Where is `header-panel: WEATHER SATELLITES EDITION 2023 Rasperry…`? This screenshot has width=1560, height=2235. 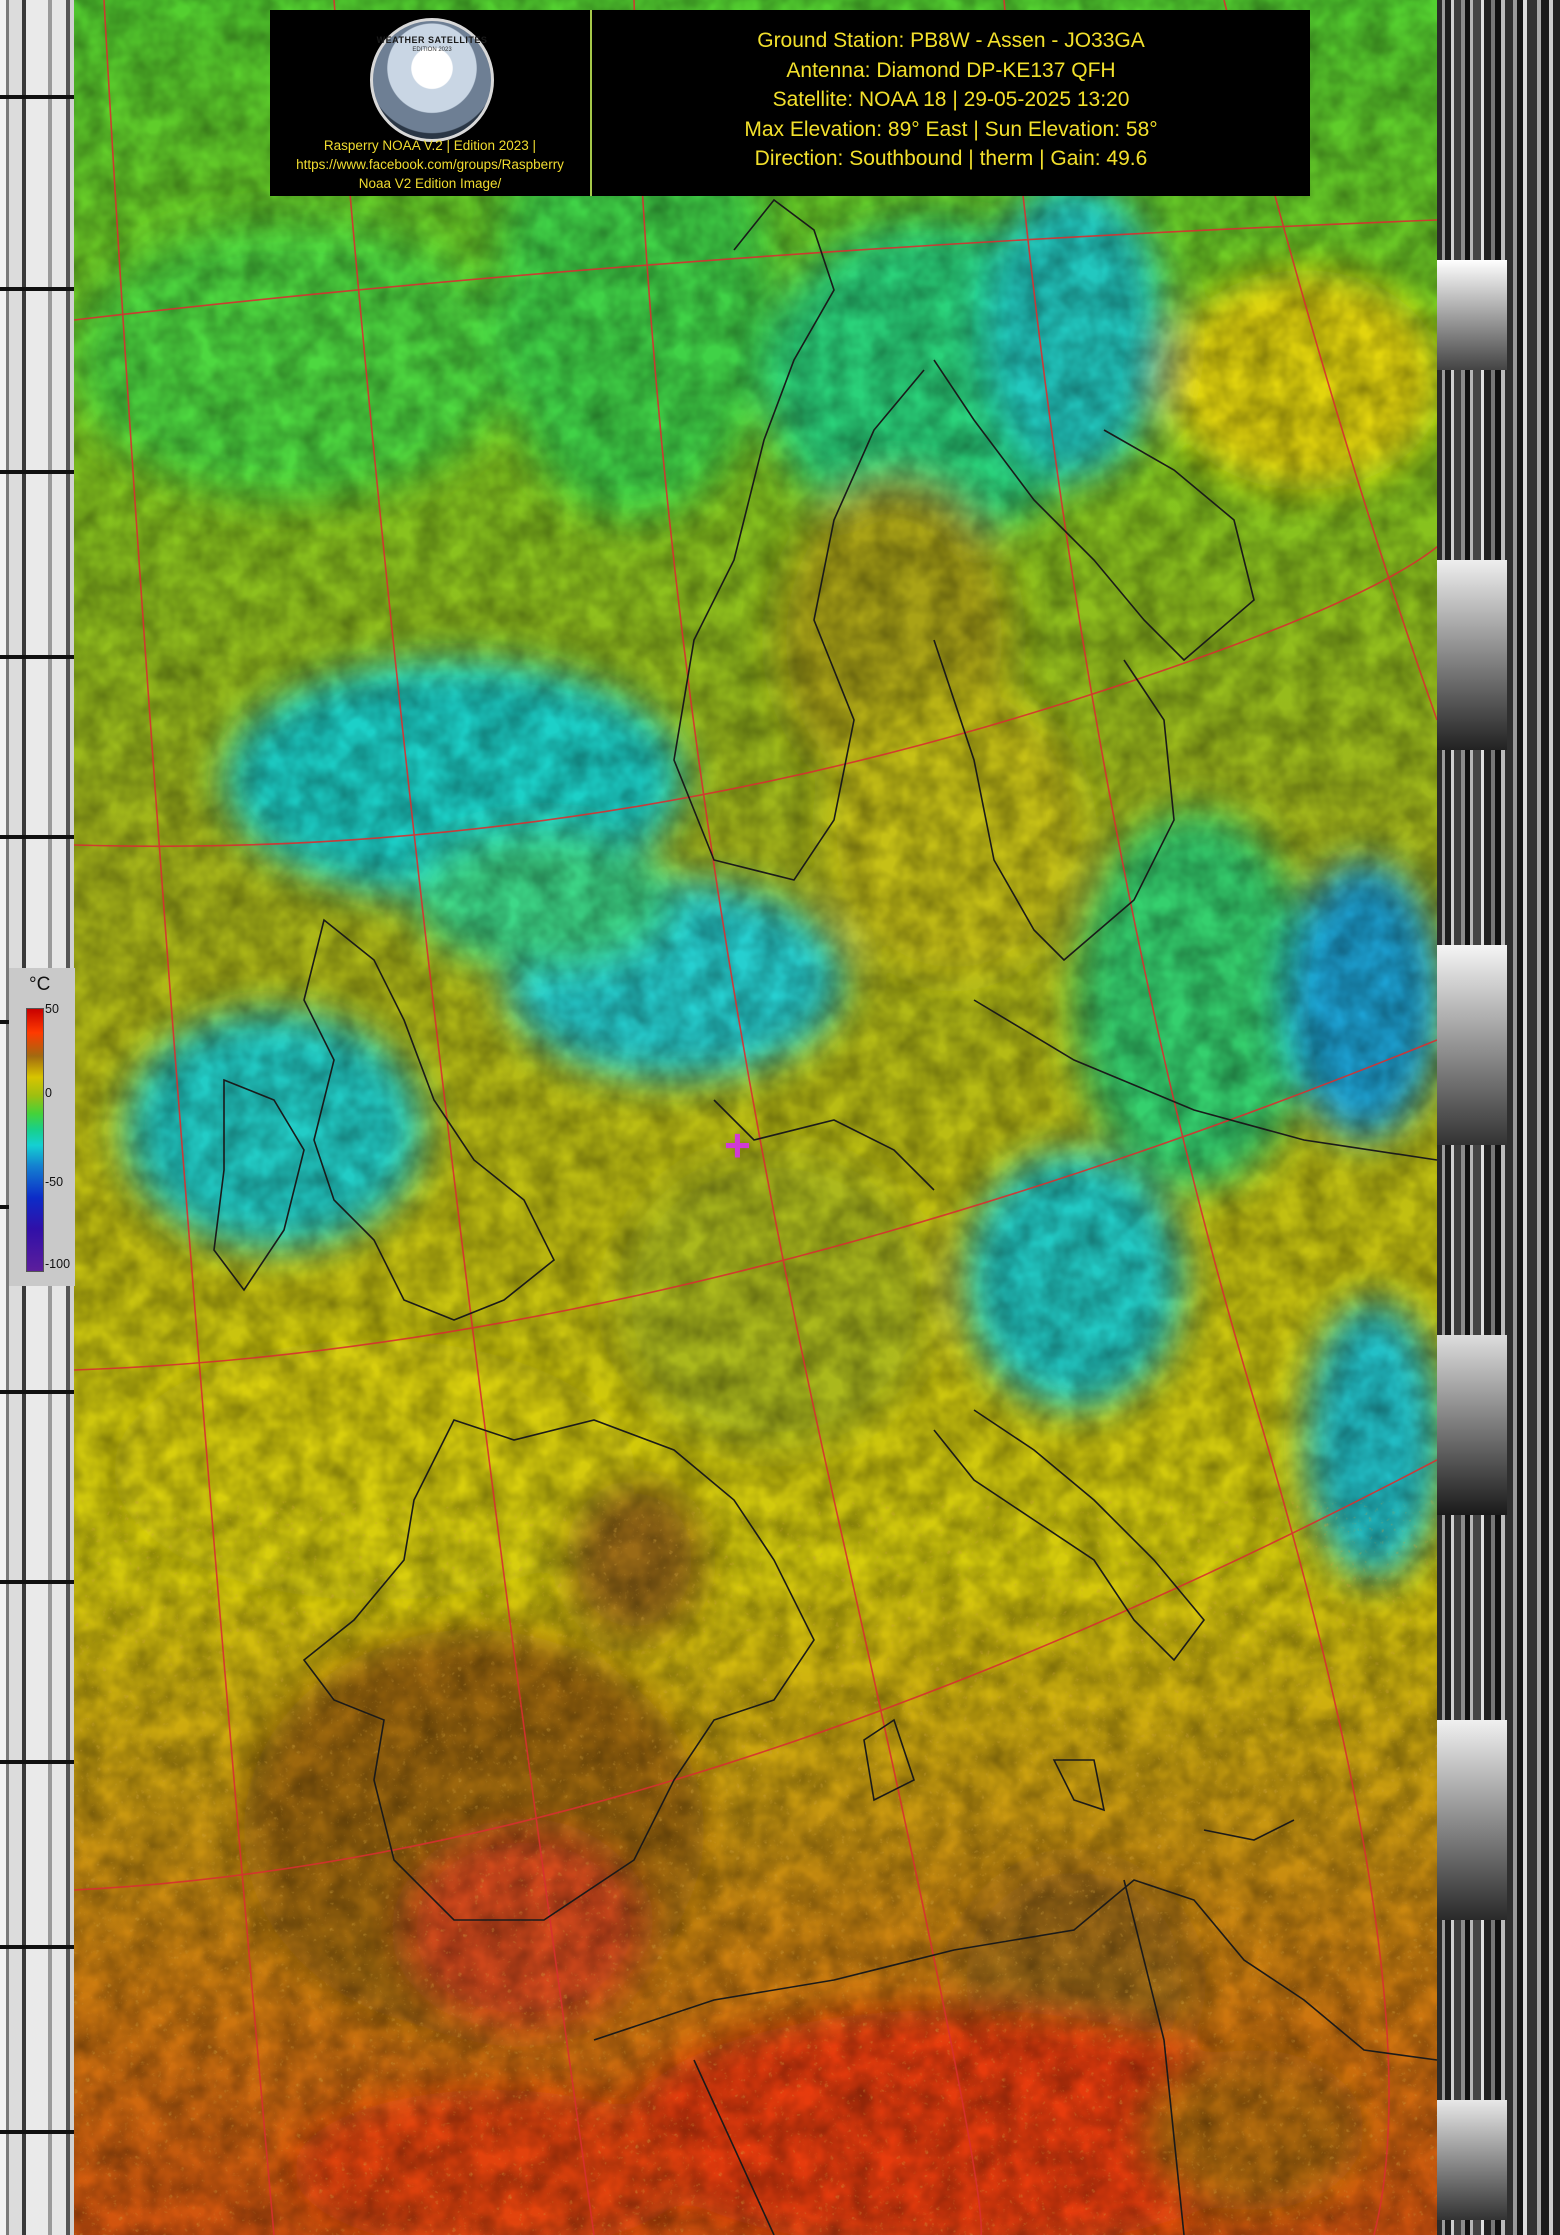 header-panel: WEATHER SATELLITES EDITION 2023 Rasperry… is located at coordinates (790, 103).